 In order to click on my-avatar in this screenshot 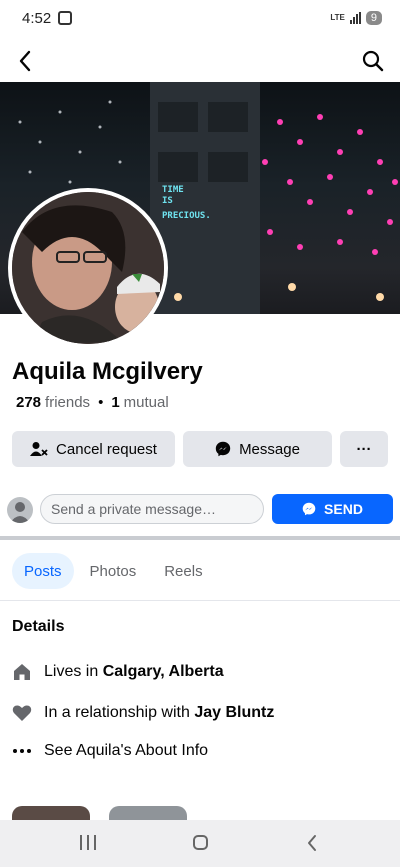, I will do `click(20, 510)`.